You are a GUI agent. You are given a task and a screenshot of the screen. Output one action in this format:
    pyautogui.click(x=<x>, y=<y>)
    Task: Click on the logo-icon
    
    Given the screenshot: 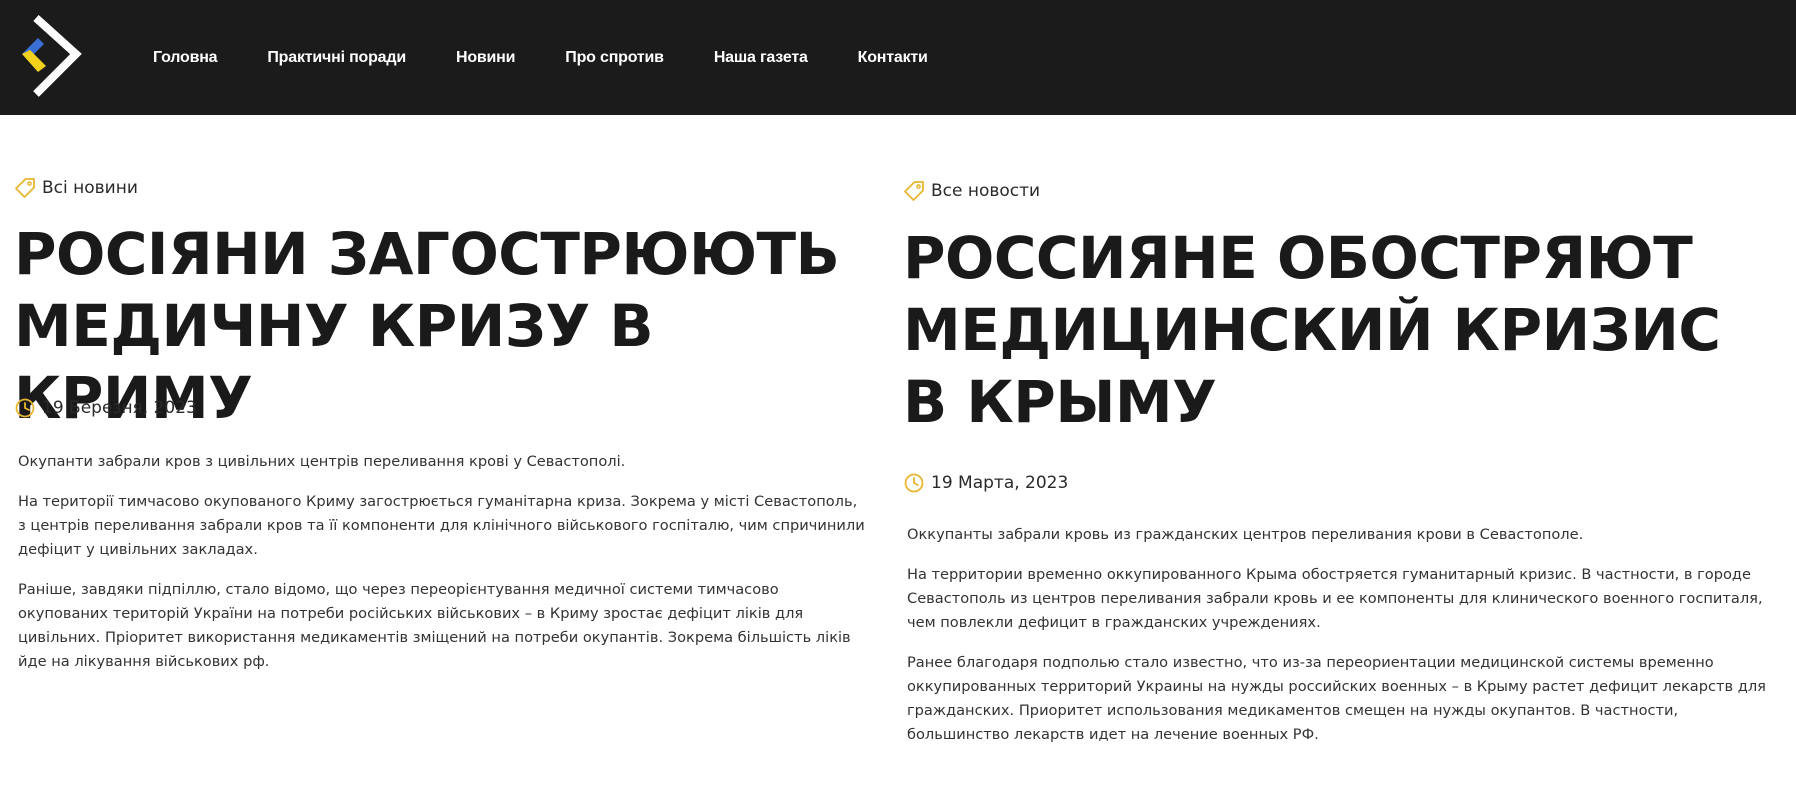 What is the action you would take?
    pyautogui.click(x=51, y=56)
    